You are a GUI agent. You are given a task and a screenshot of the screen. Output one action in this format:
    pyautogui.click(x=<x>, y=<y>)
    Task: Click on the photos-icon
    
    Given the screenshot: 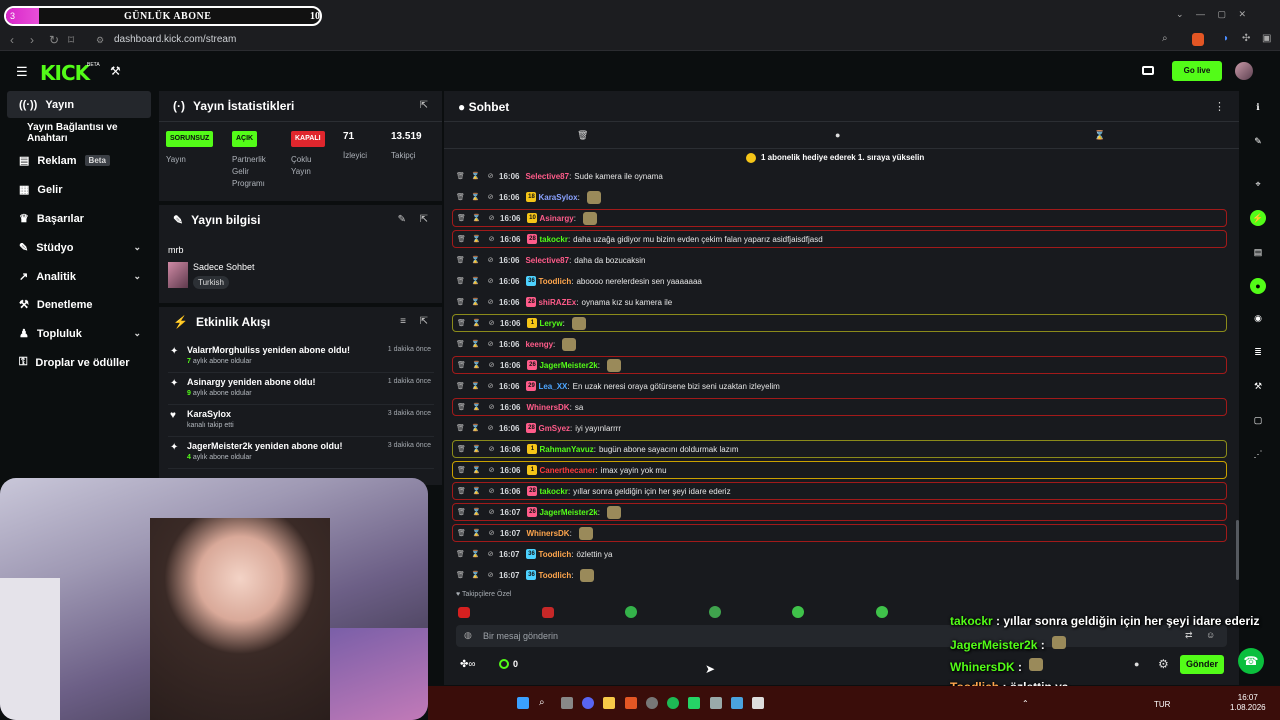 What is the action you would take?
    pyautogui.click(x=737, y=703)
    